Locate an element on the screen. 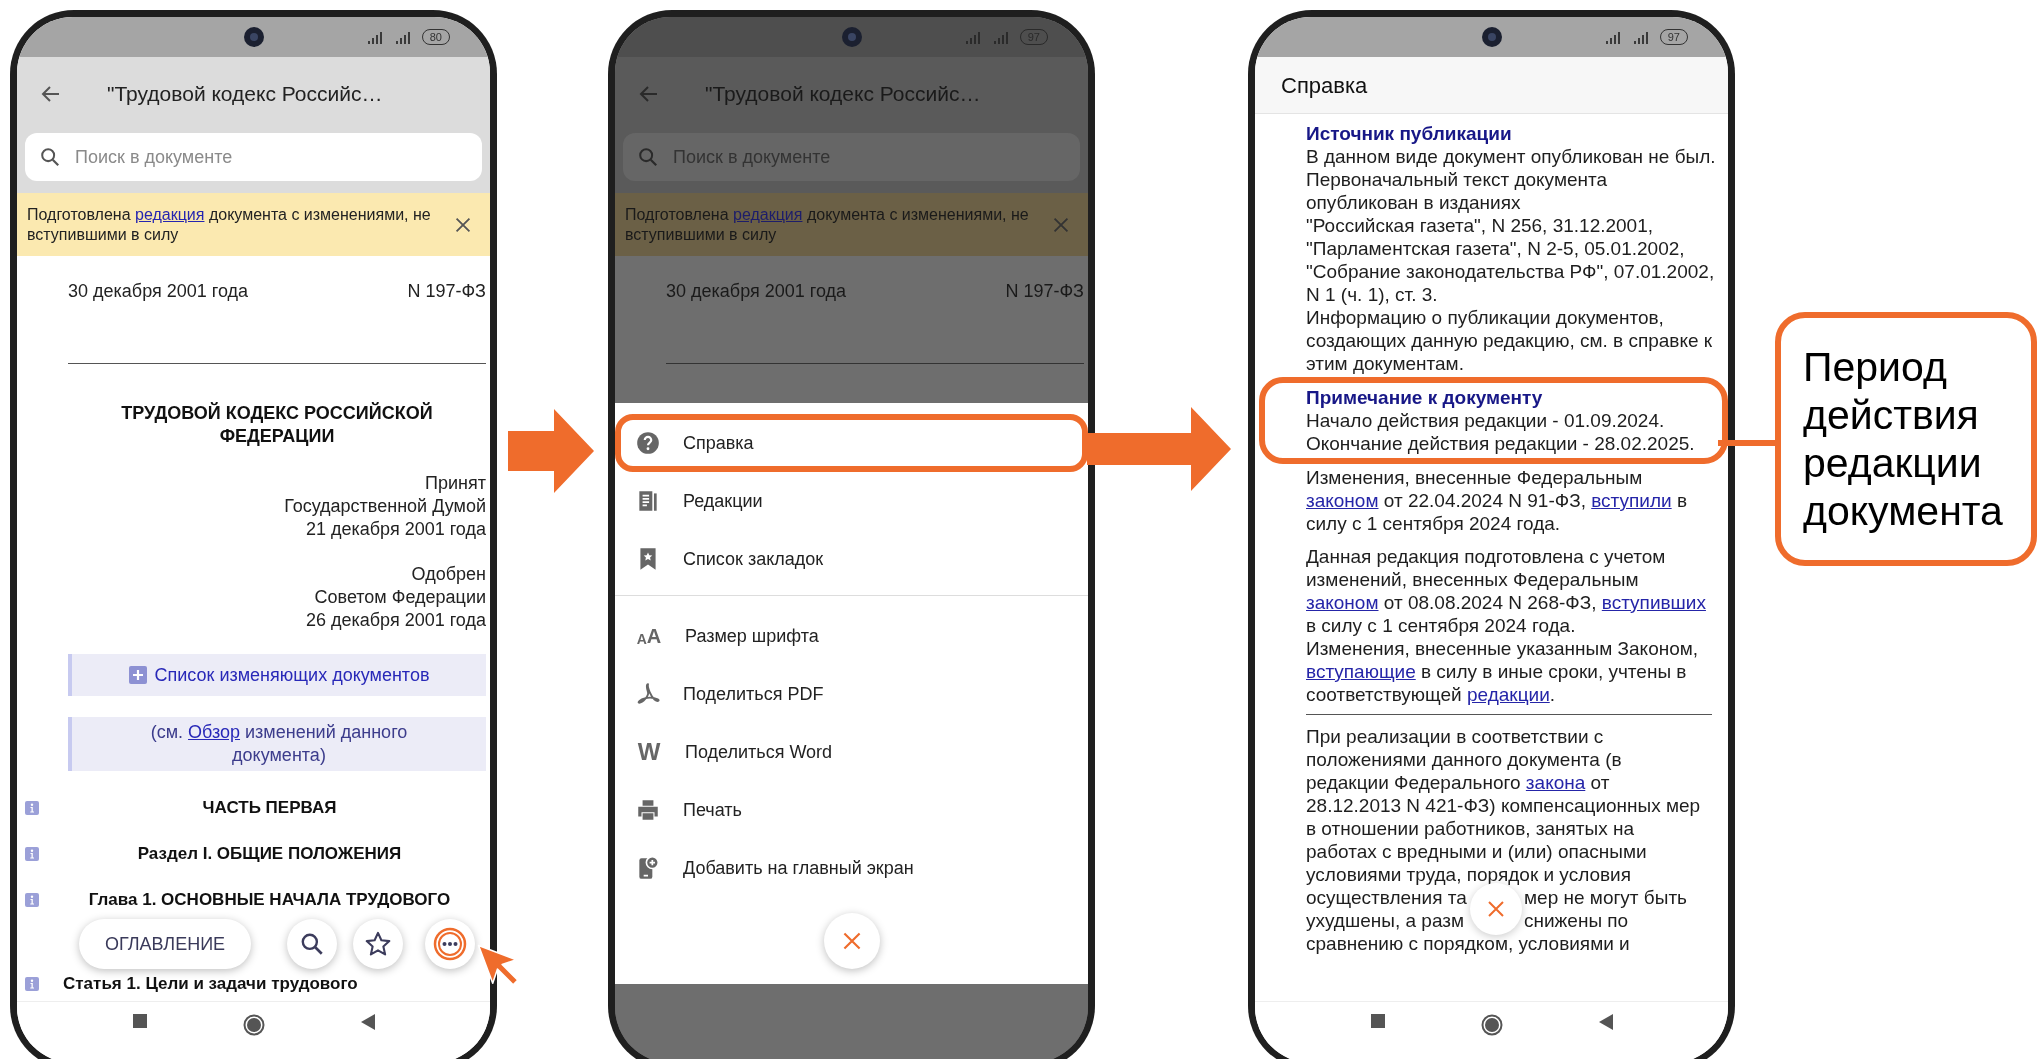 The image size is (2040, 1059). link: вступивших is located at coordinates (1653, 602).